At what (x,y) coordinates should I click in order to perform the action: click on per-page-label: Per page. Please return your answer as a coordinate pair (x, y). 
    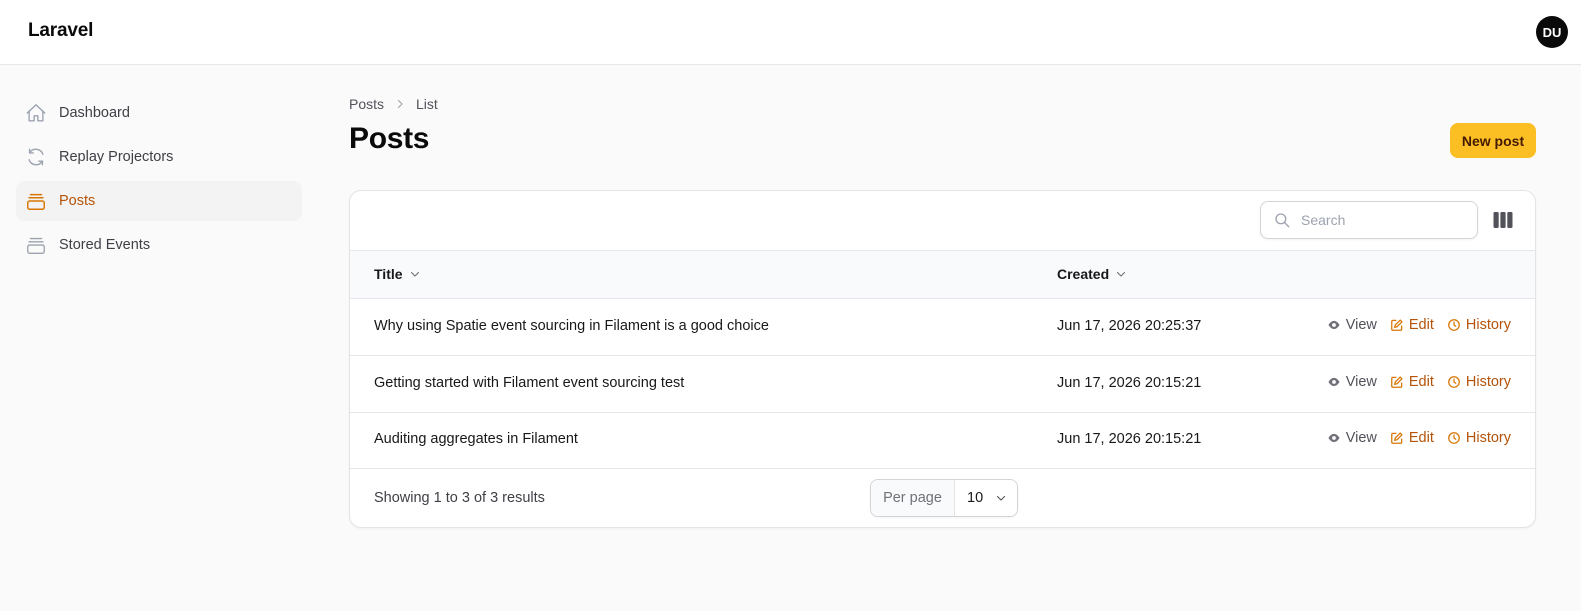
    Looking at the image, I should click on (913, 498).